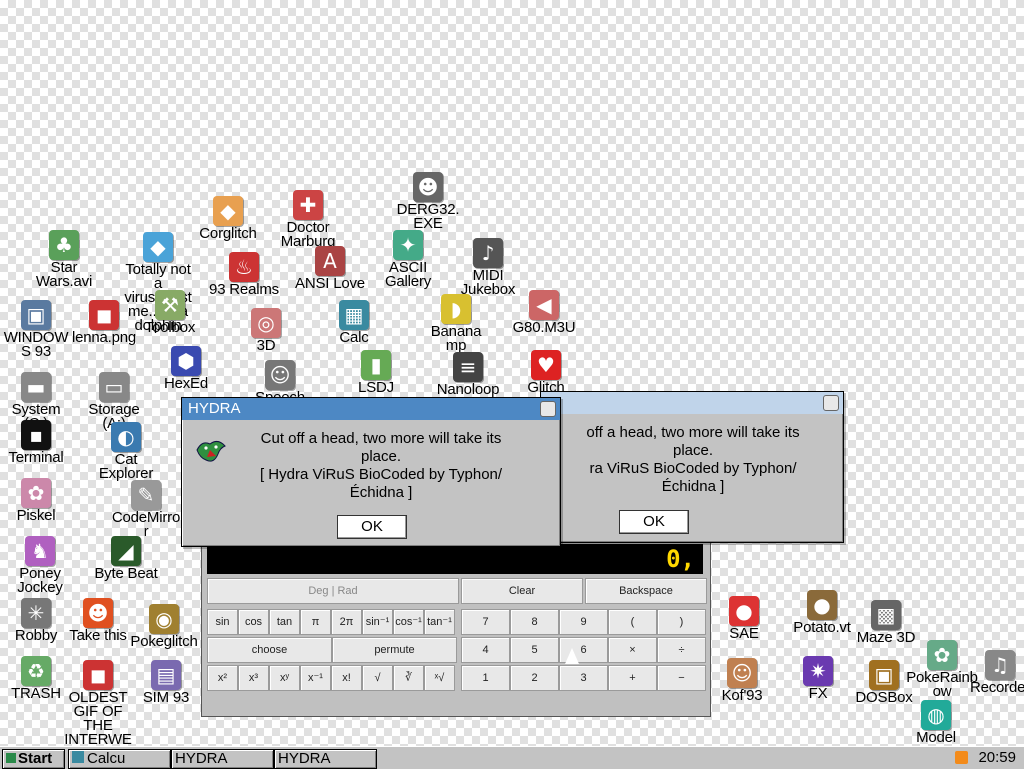  Describe the element at coordinates (428, 187) in the screenshot. I see `app-icon: ☻` at that location.